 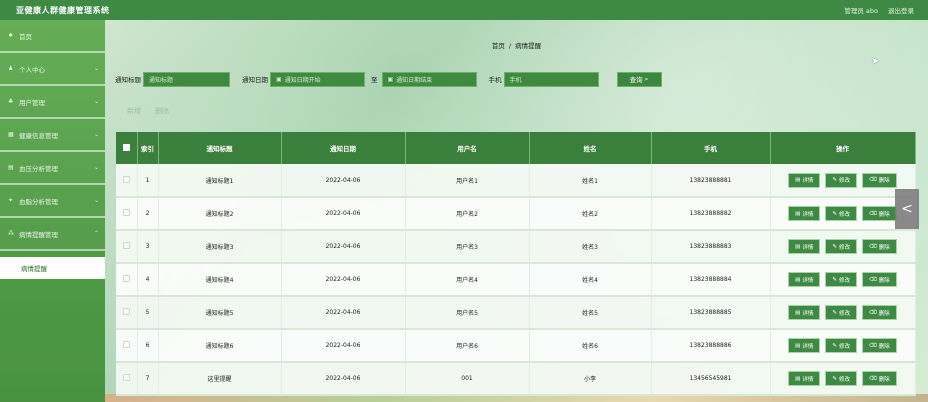 I want to click on sidebar-item: ✦ 血脂分析管理 ⌄, so click(x=52, y=201).